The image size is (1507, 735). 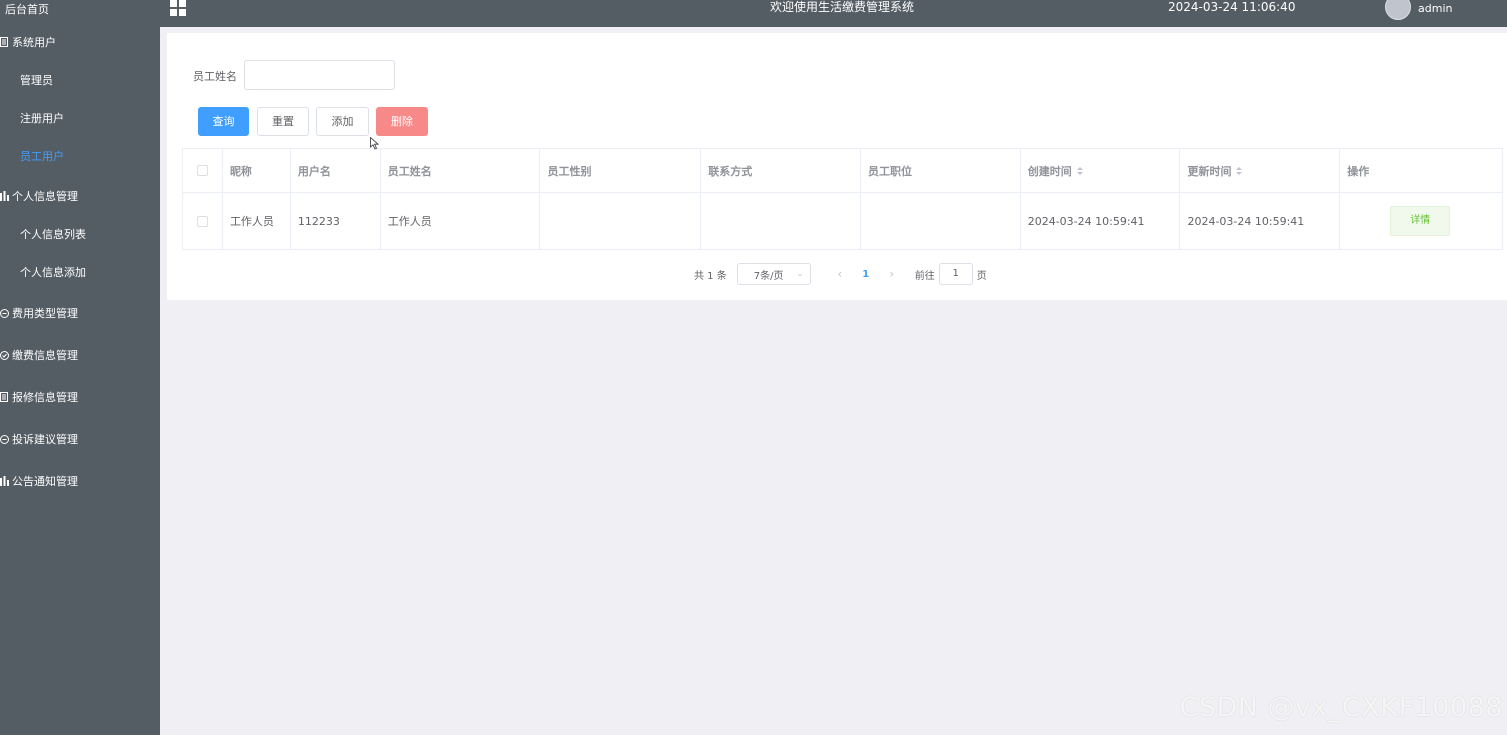 I want to click on detail-button: 详情, so click(x=1420, y=221).